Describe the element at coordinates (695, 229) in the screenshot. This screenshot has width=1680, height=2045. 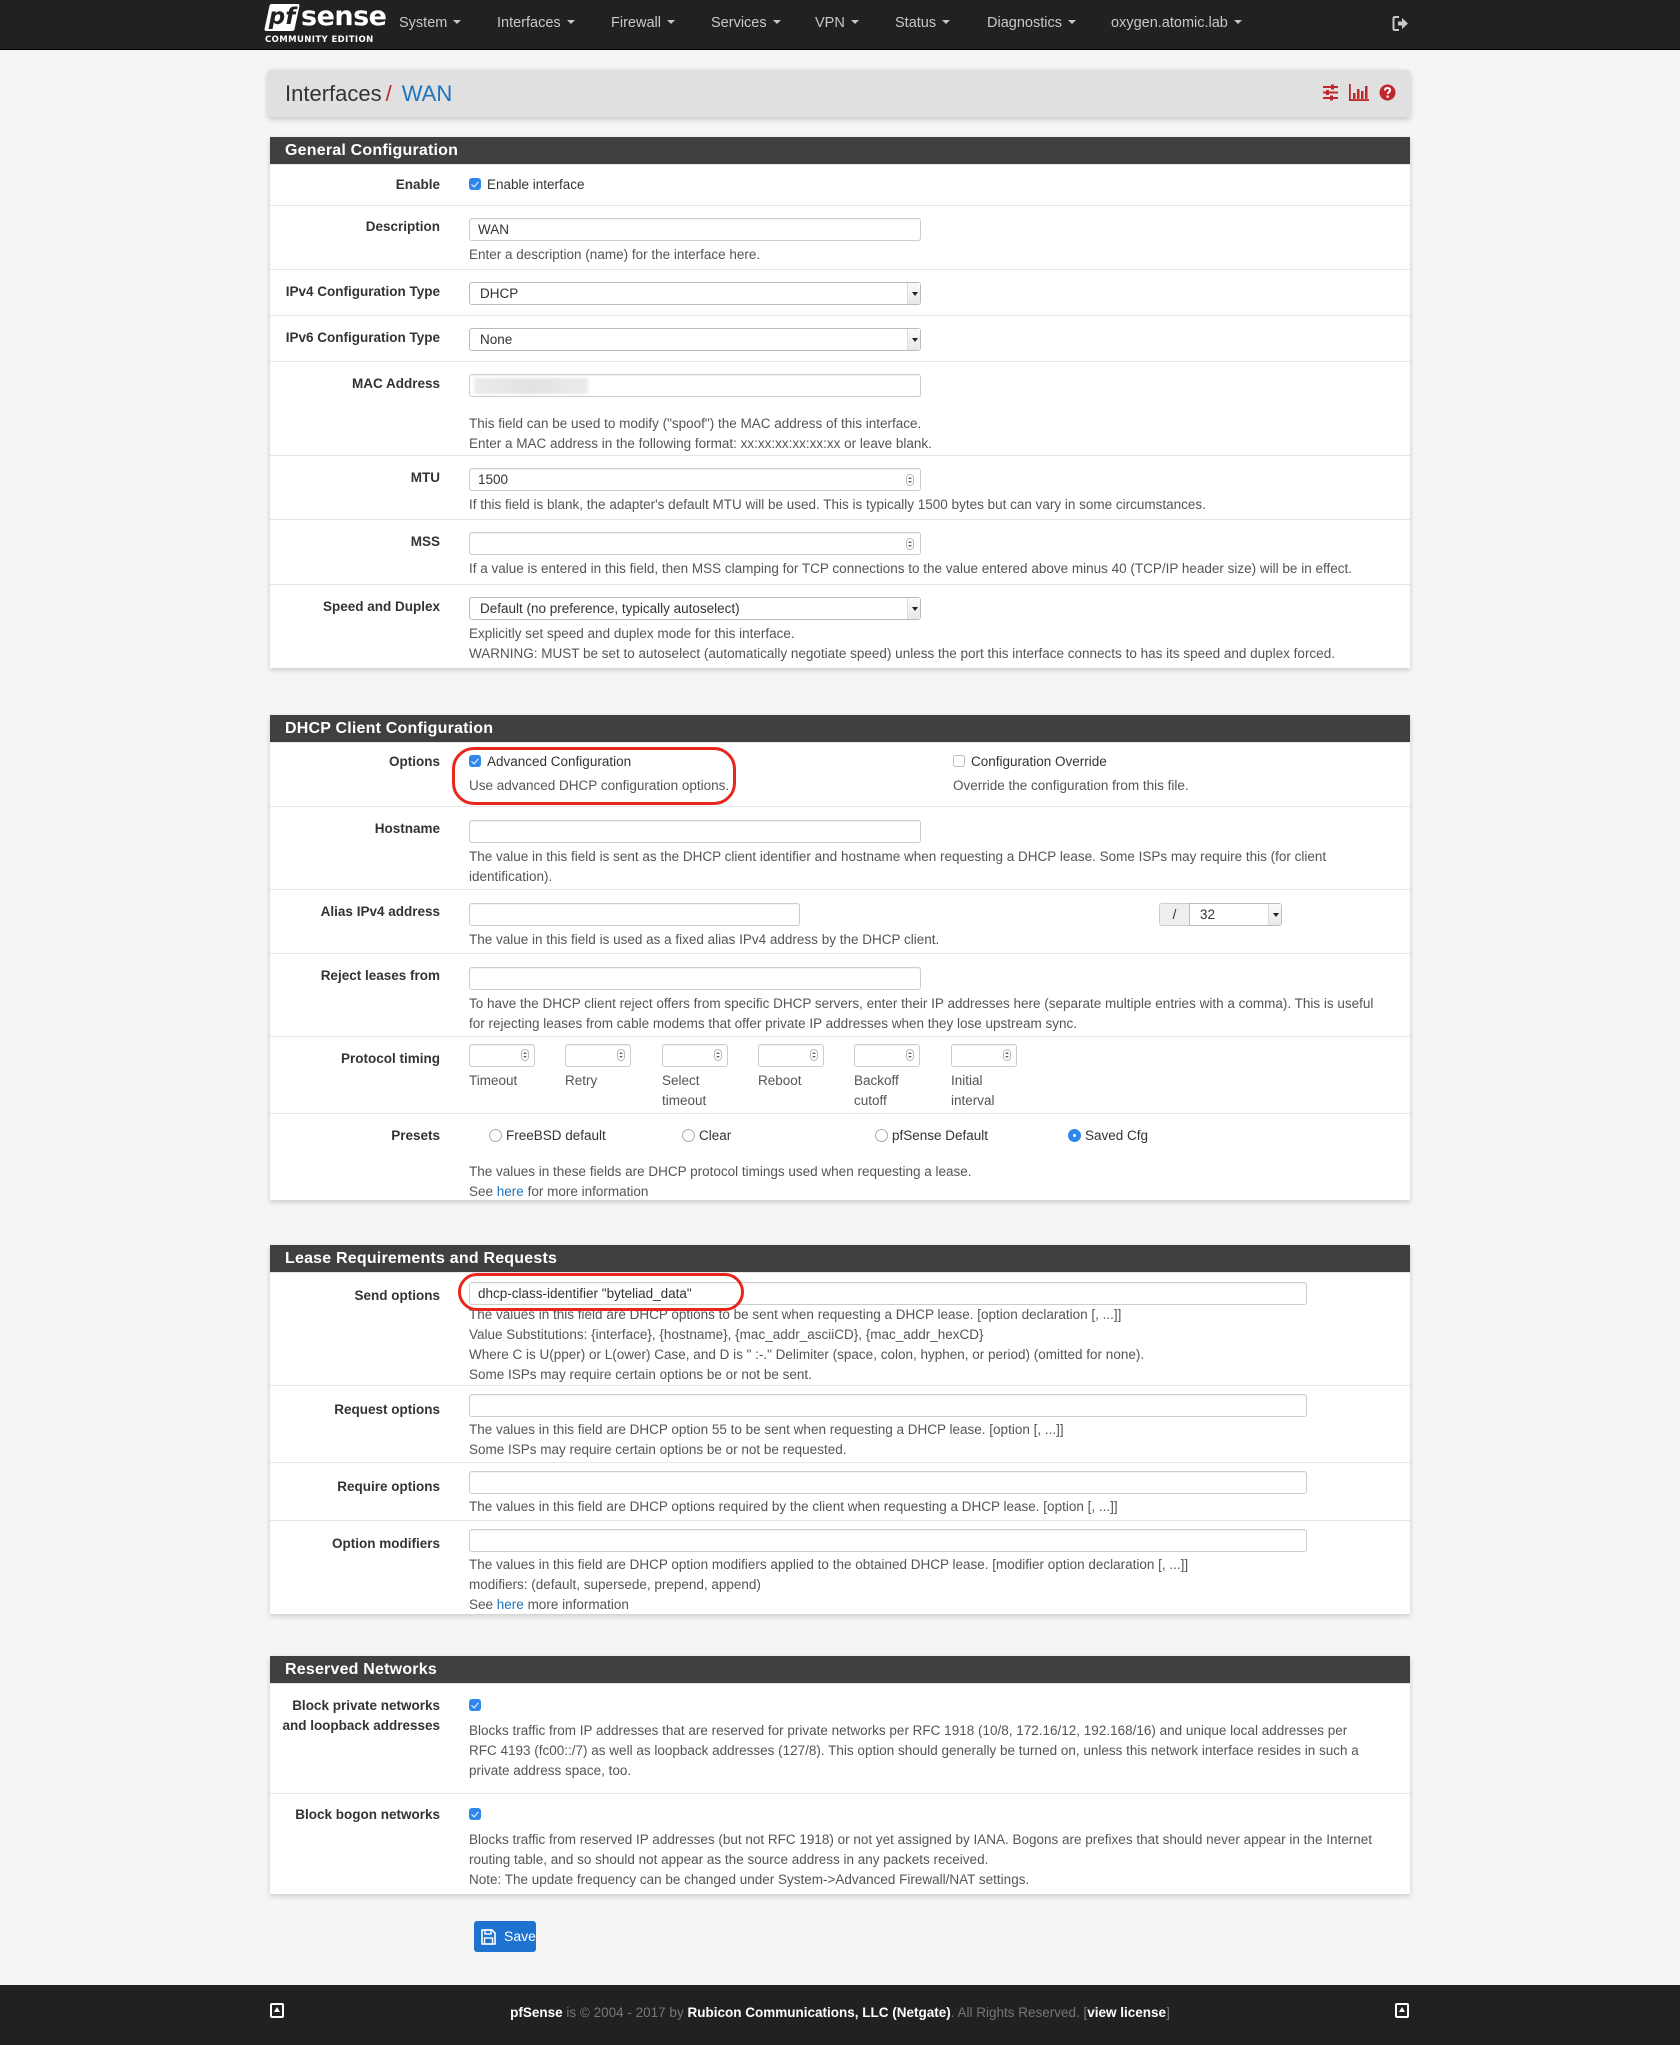
I see `description-input: WAN` at that location.